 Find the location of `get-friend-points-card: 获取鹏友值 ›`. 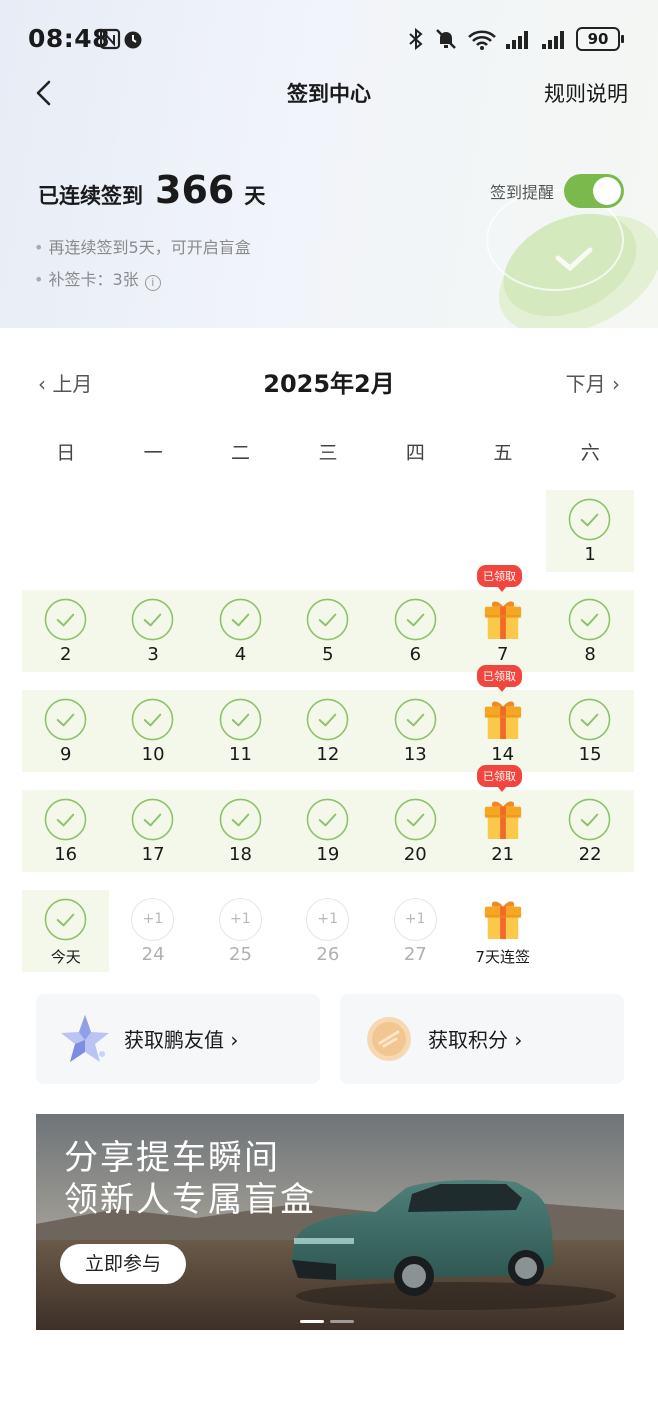

get-friend-points-card: 获取鹏友值 › is located at coordinates (178, 1039).